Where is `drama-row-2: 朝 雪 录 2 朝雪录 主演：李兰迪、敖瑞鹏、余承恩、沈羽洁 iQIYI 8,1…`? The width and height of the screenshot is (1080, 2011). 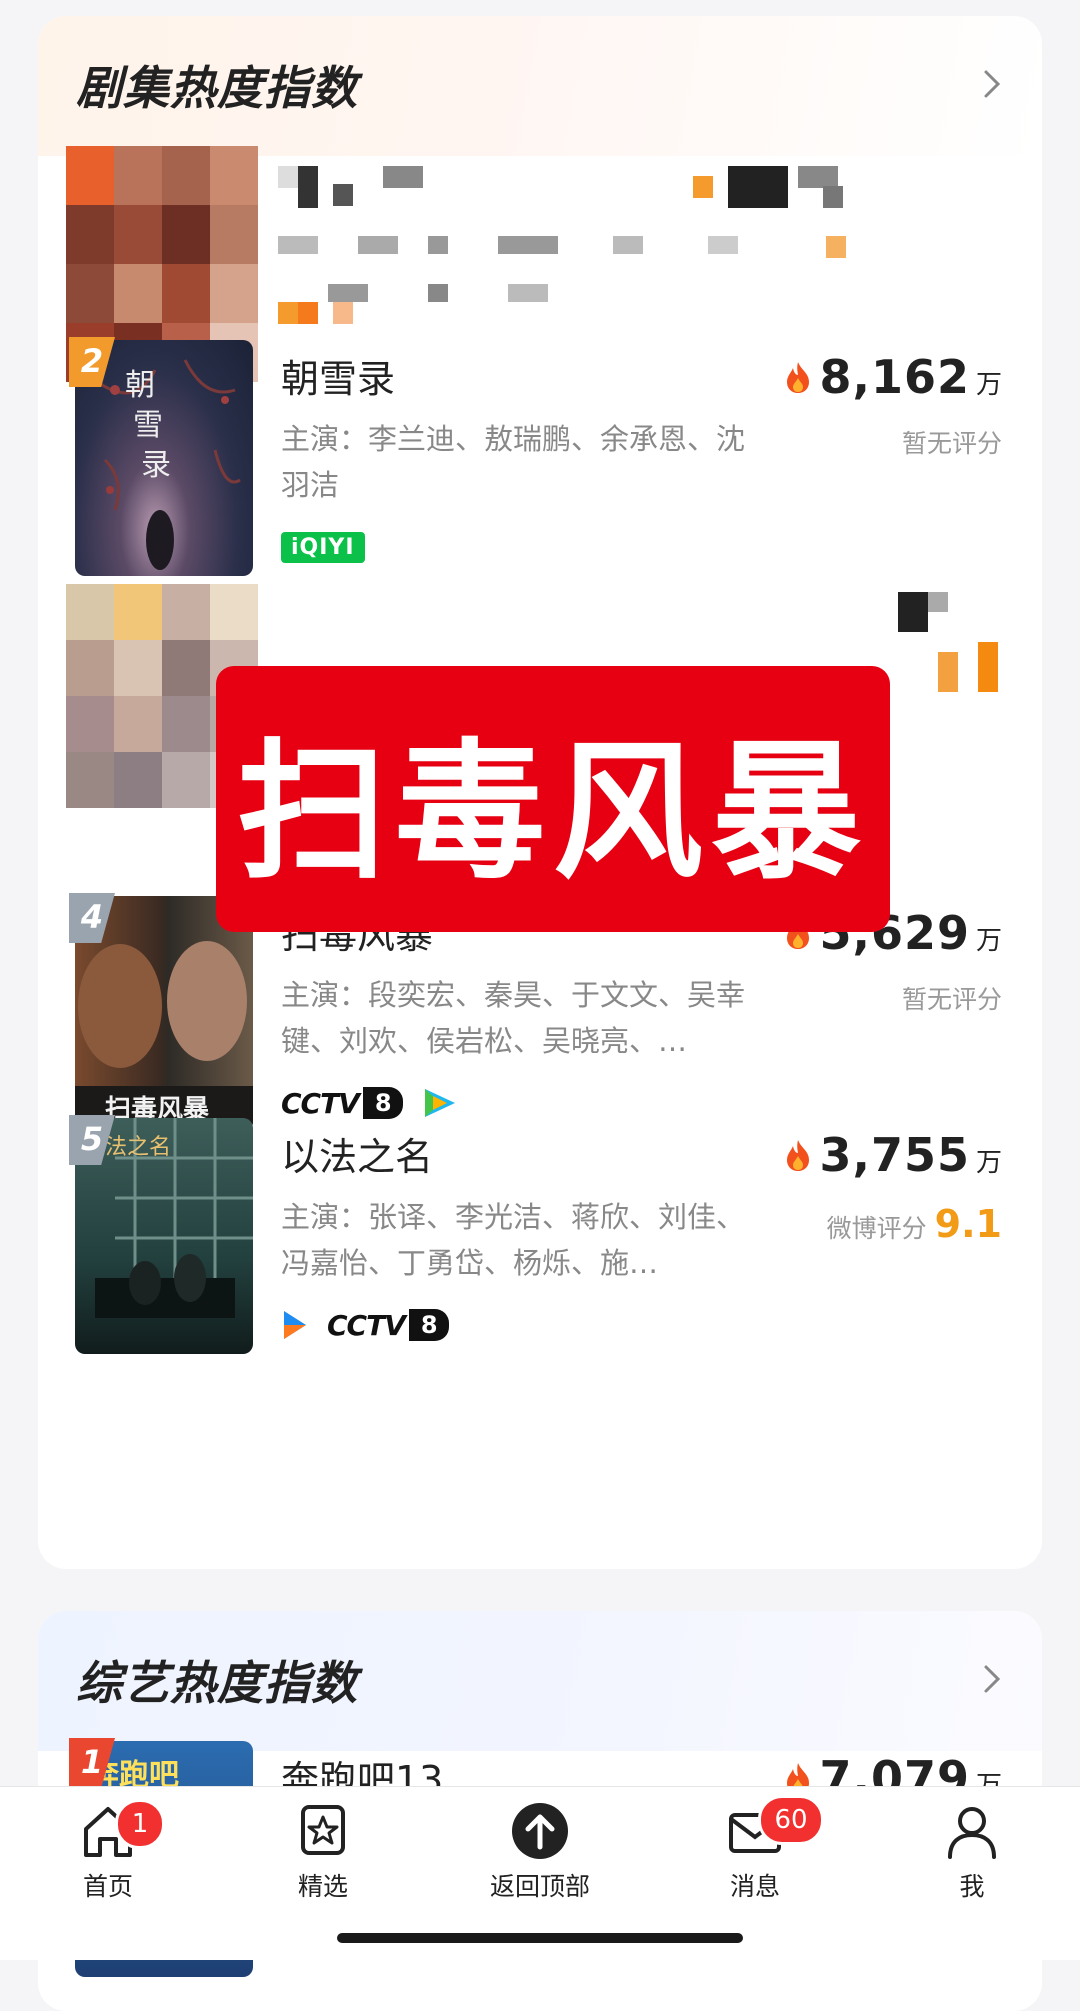
drama-row-2: 朝 雪 录 2 朝雪录 主演：李兰迪、敖瑞鹏、余承恩、沈羽洁 iQIYI 8,1… is located at coordinates (540, 458).